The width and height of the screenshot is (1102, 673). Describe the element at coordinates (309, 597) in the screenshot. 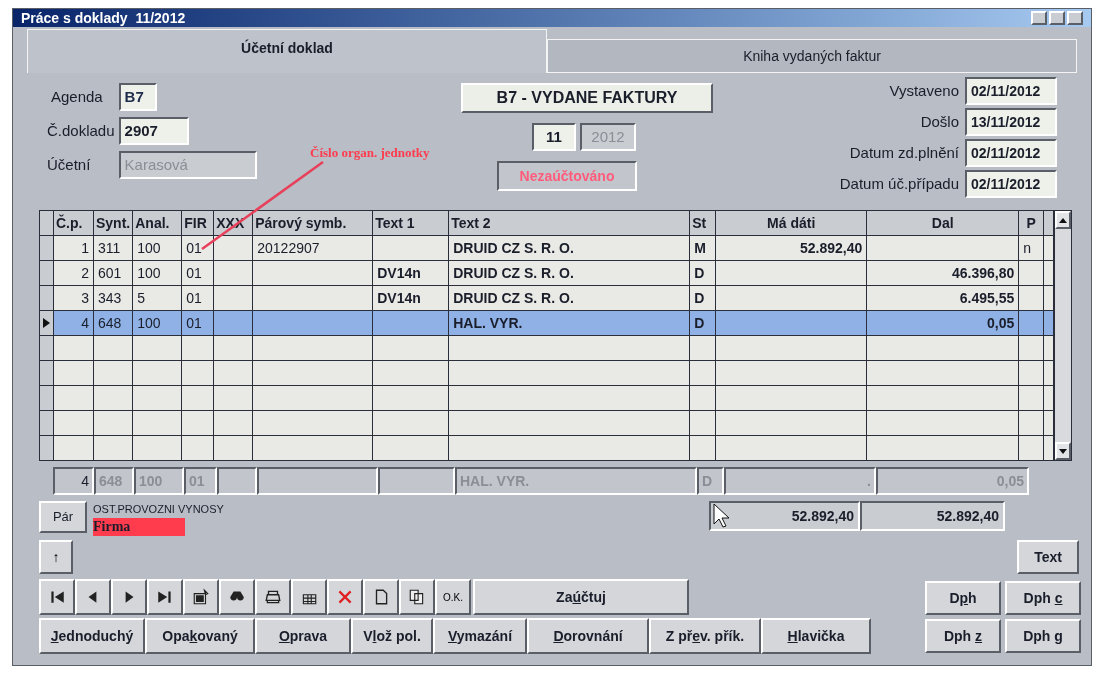

I see `table-icon` at that location.